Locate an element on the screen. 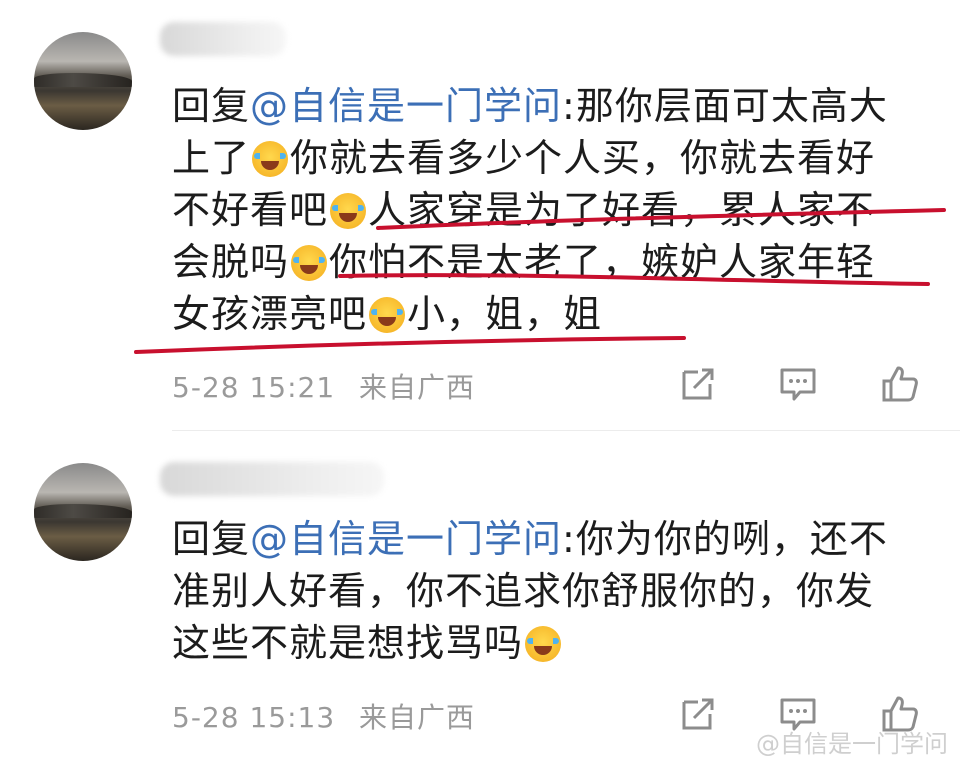  comment-line: 不好看吧 人家穿是为了好看，累人家不 is located at coordinates (524, 210).